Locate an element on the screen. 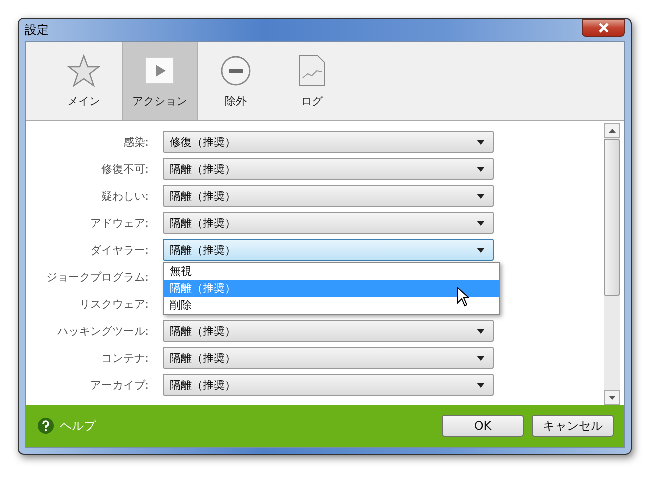 The height and width of the screenshot is (479, 653). field-label: アドウェア: is located at coordinates (119, 223).